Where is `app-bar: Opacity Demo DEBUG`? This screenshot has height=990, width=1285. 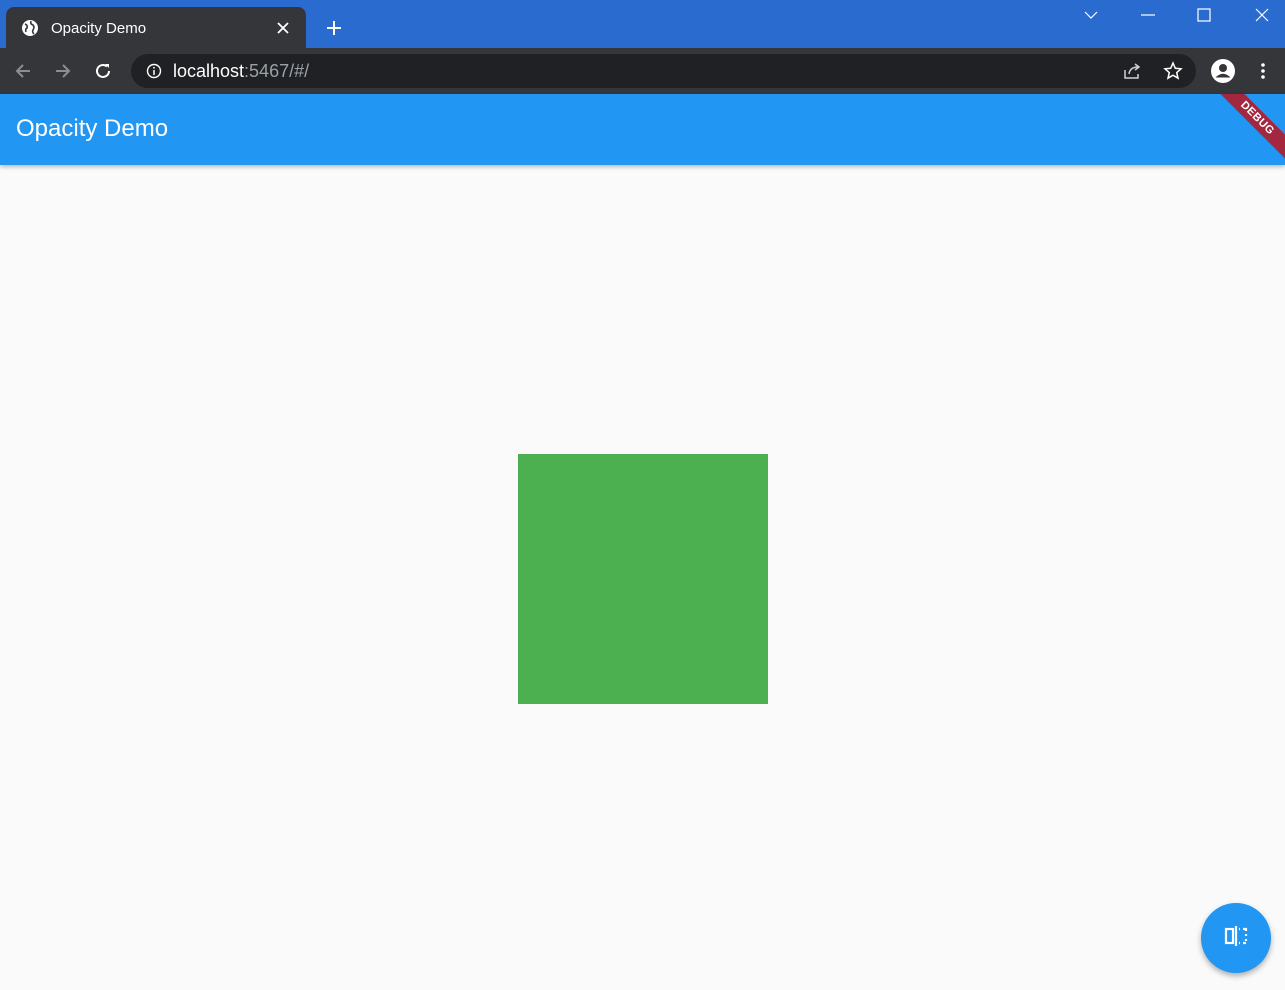 app-bar: Opacity Demo DEBUG is located at coordinates (642, 129).